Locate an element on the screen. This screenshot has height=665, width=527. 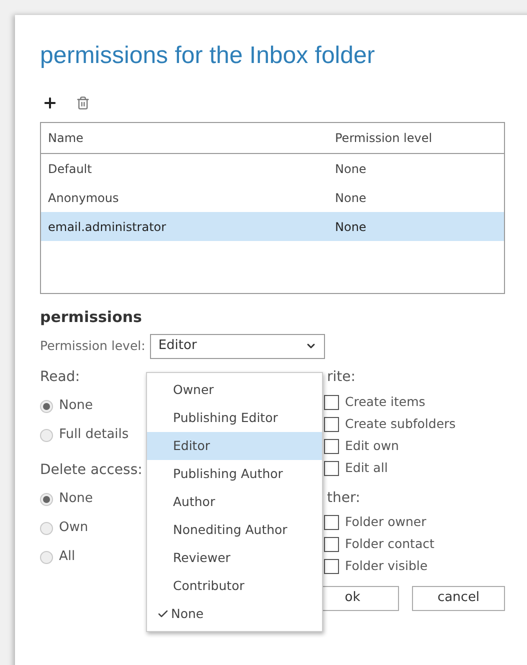
permission-level-dropdown: Editor is located at coordinates (238, 346).